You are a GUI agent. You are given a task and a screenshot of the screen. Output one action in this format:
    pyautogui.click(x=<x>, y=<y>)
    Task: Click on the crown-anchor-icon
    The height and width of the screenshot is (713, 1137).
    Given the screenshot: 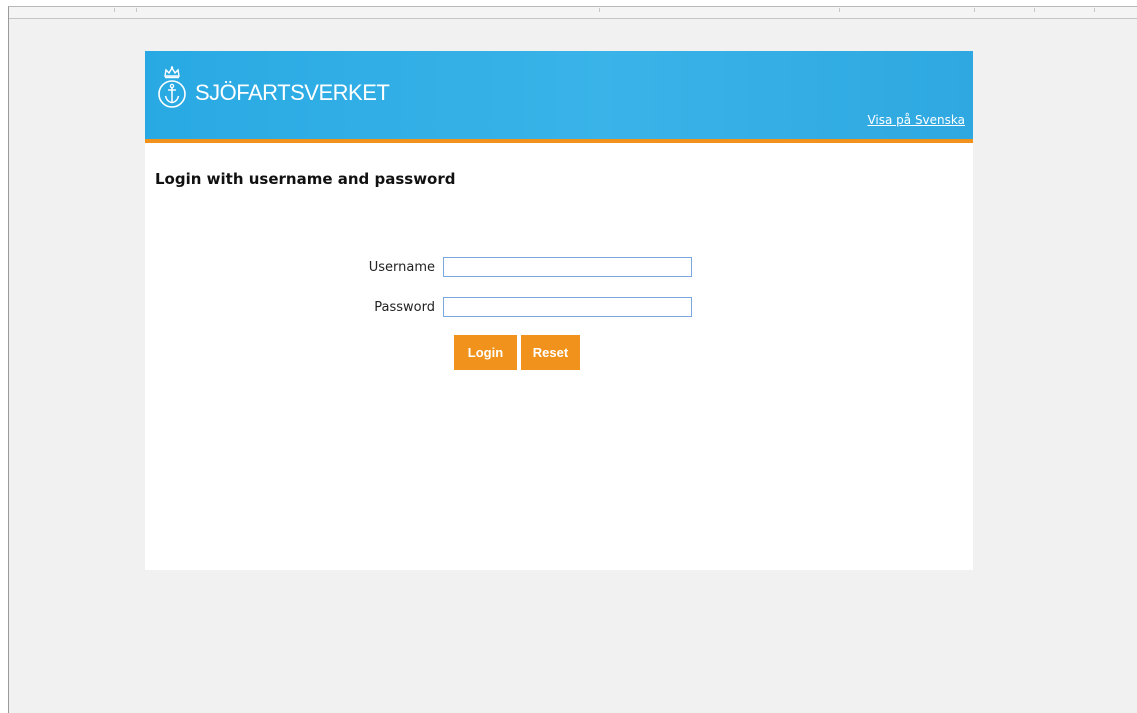 What is the action you would take?
    pyautogui.click(x=172, y=87)
    